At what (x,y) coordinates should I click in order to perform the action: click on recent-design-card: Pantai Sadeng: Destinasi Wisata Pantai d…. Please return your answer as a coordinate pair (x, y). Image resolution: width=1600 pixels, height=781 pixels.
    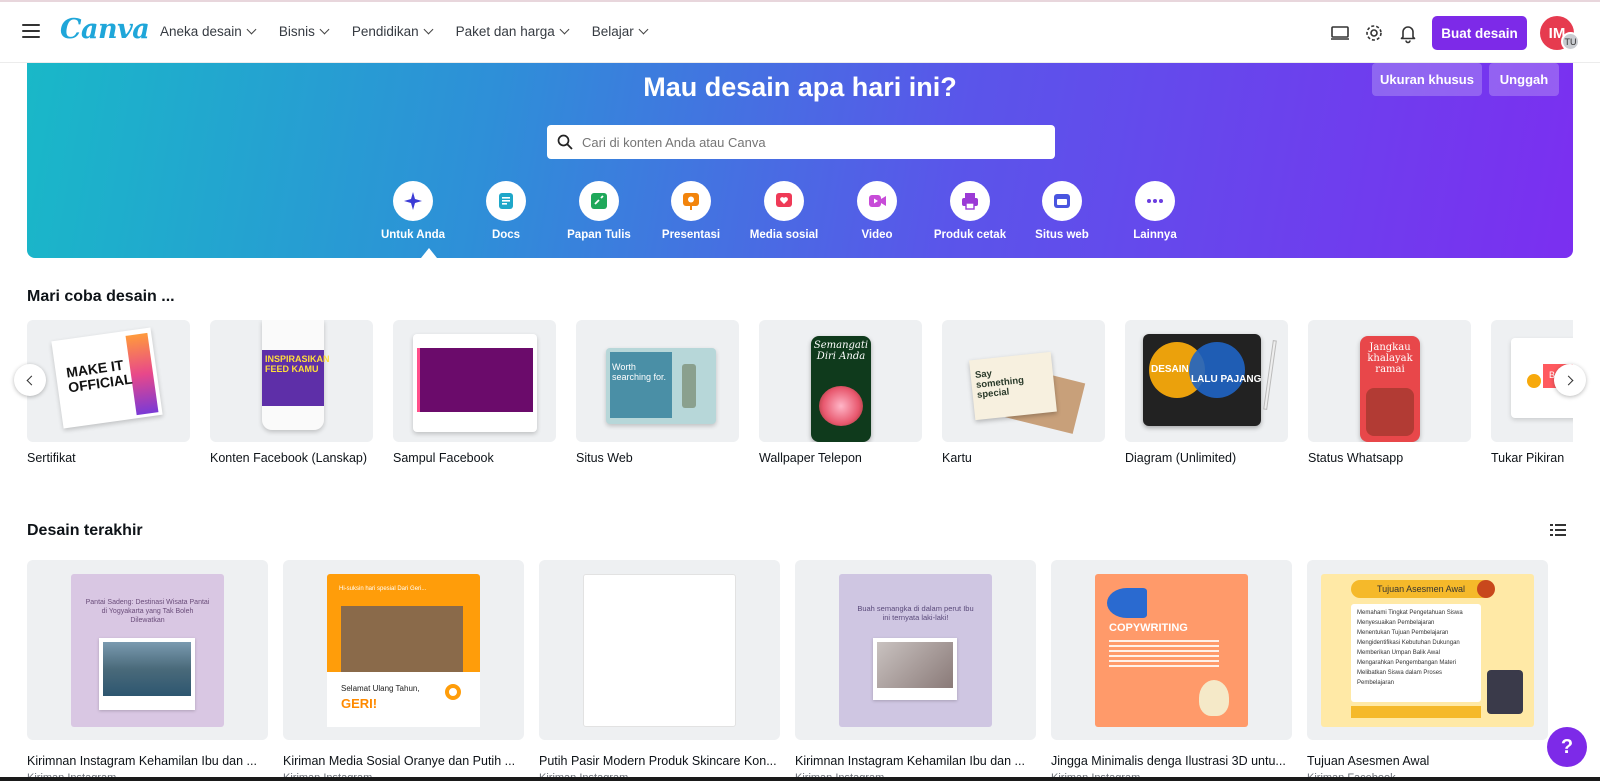
    Looking at the image, I should click on (147, 670).